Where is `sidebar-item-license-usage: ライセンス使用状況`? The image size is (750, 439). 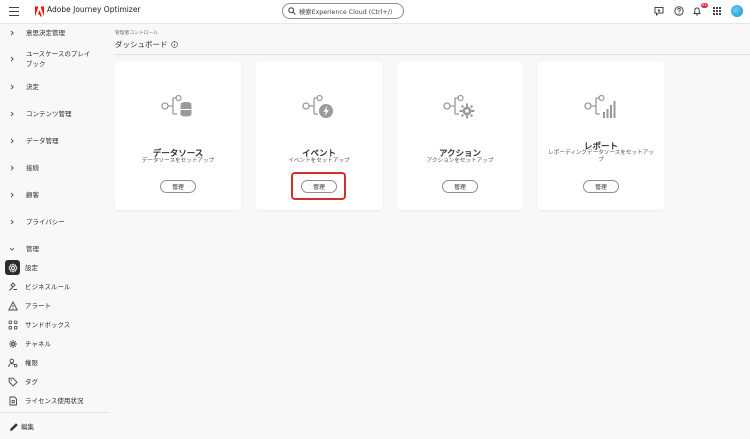
sidebar-item-license-usage: ライセンス使用状況 is located at coordinates (54, 401).